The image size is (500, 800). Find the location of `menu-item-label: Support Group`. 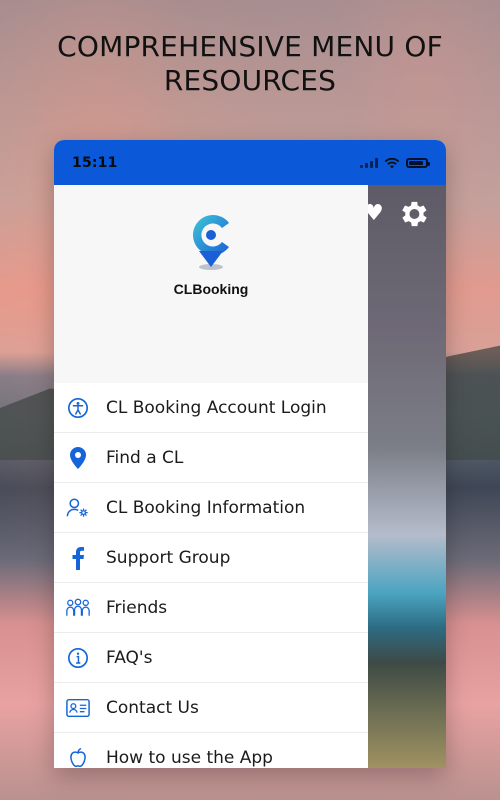

menu-item-label: Support Group is located at coordinates (168, 557).